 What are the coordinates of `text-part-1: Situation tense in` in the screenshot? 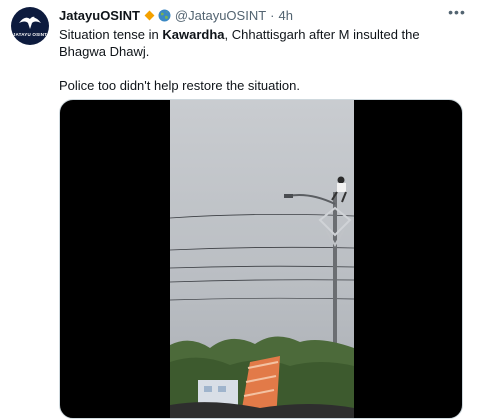 It's located at (111, 34).